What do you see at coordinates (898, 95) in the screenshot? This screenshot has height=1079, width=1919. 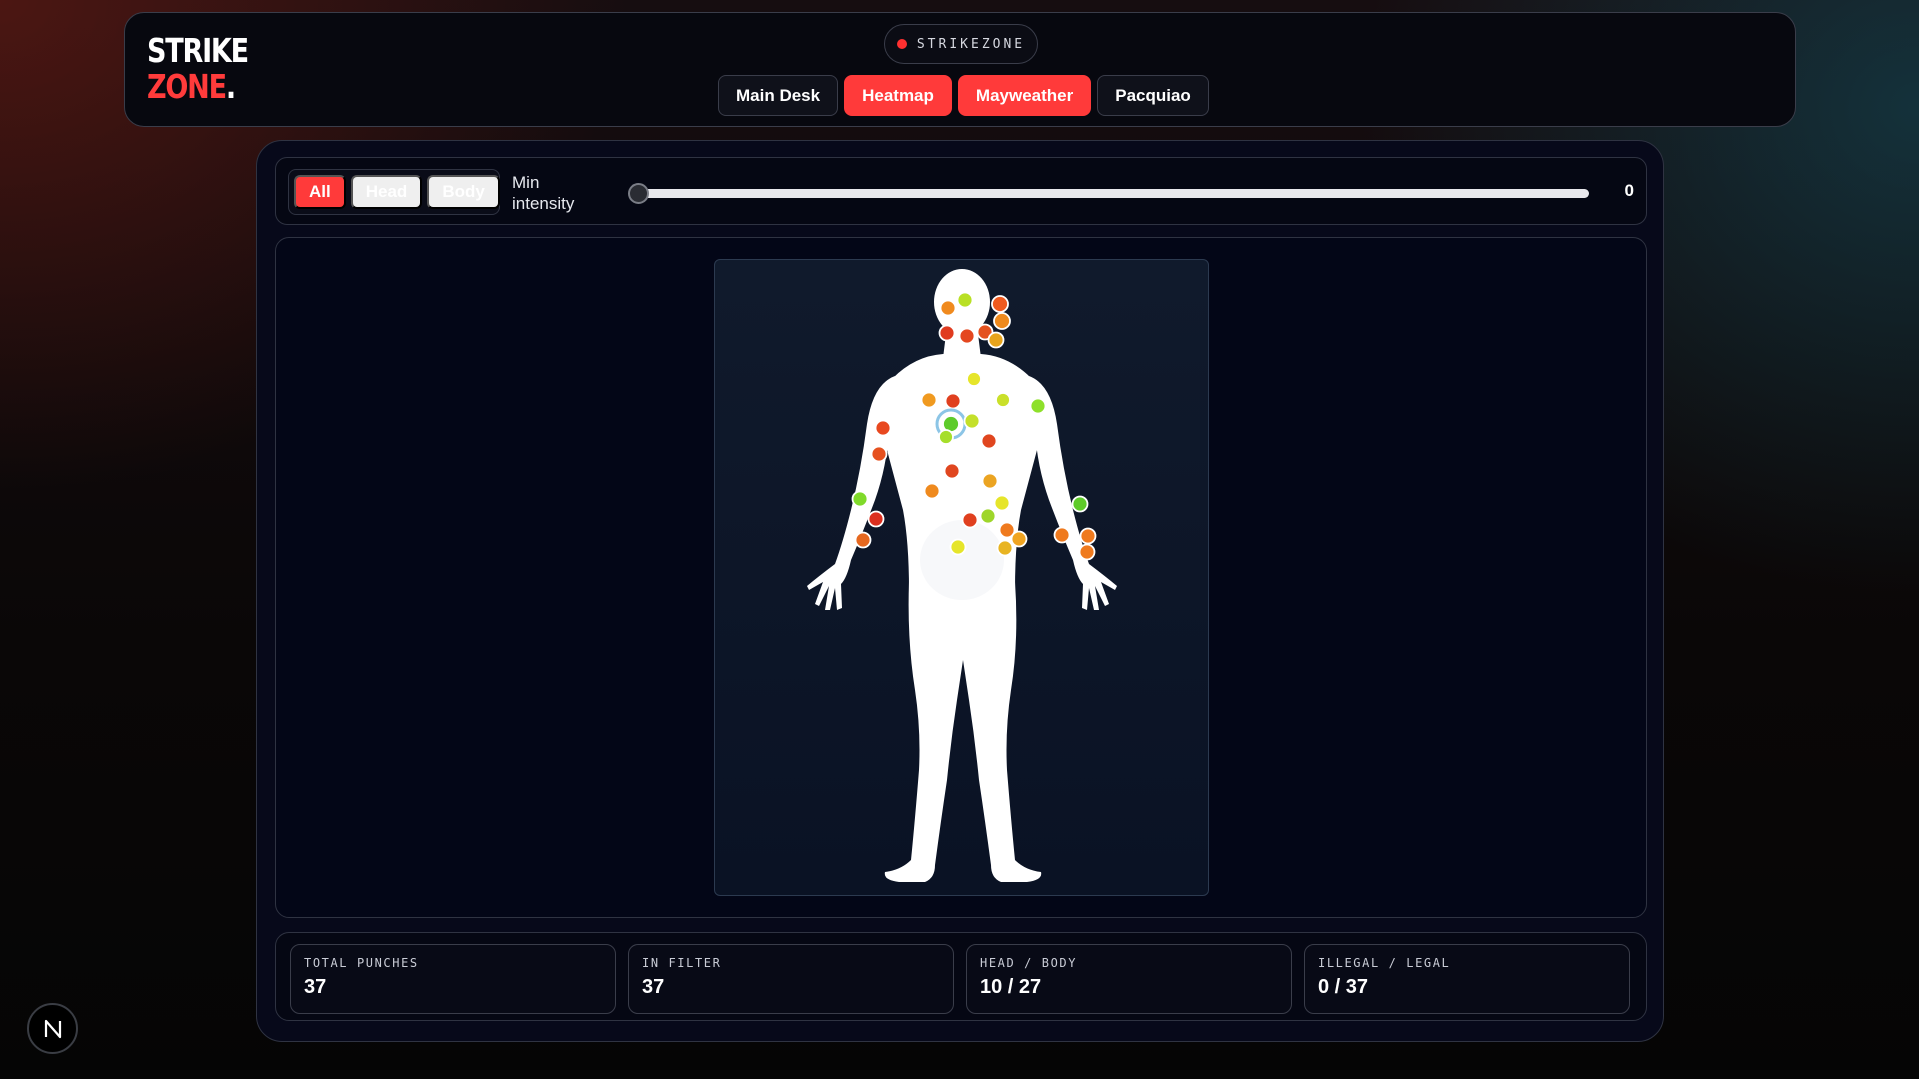 I see `nav-heatmap: Heatmap` at bounding box center [898, 95].